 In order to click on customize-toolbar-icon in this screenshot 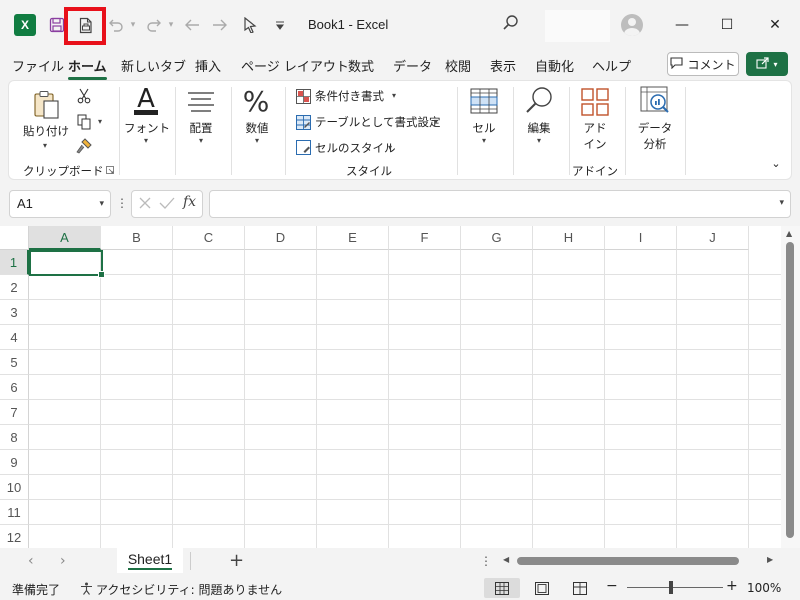, I will do `click(280, 25)`.